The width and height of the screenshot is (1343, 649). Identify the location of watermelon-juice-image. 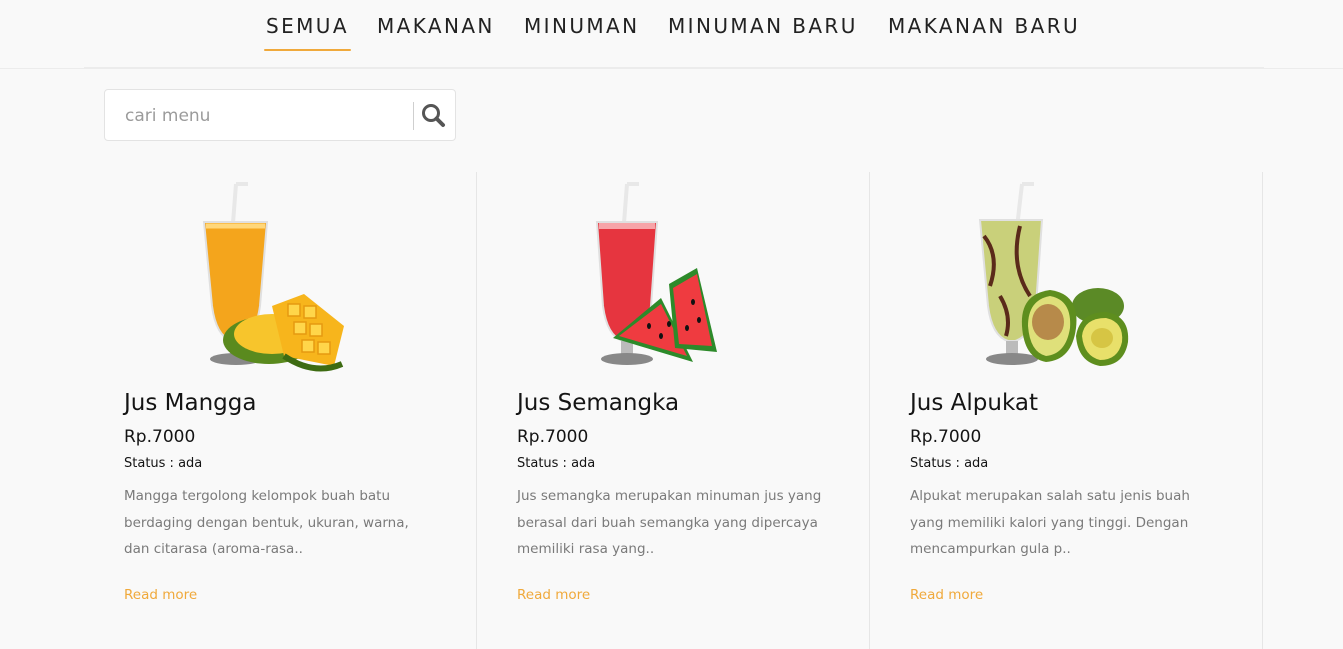
(656, 273).